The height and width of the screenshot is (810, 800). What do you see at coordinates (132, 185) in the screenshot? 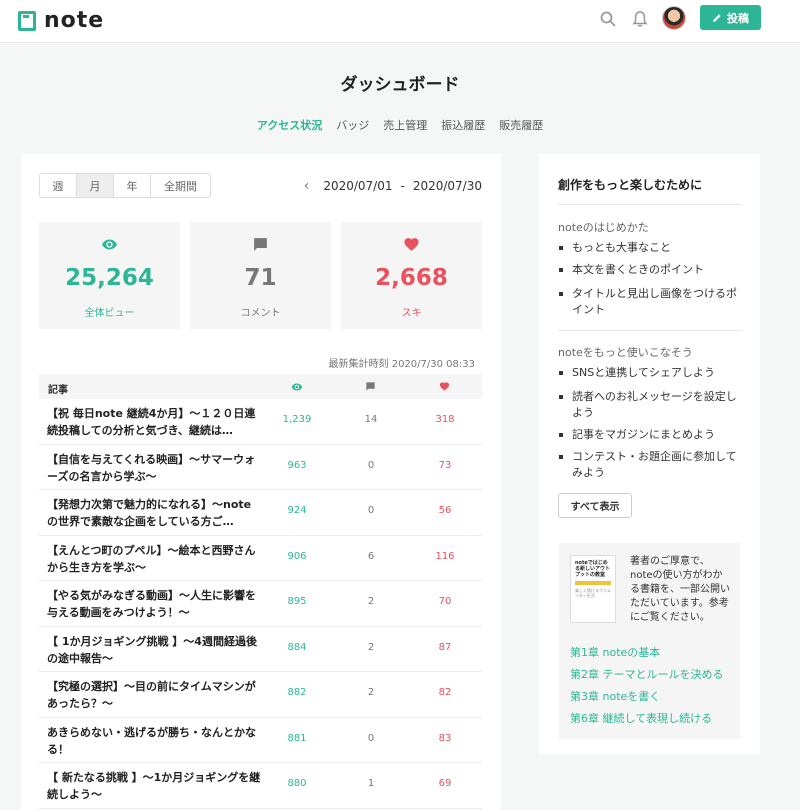
I see `period-year: 年` at bounding box center [132, 185].